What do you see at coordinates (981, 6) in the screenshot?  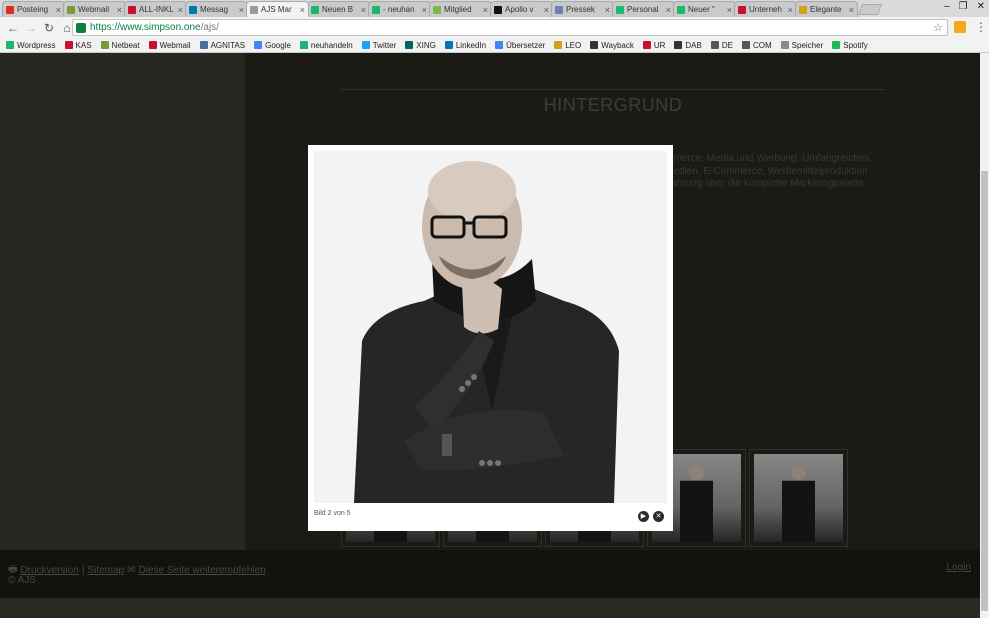 I see `close-window-icon: ✕` at bounding box center [981, 6].